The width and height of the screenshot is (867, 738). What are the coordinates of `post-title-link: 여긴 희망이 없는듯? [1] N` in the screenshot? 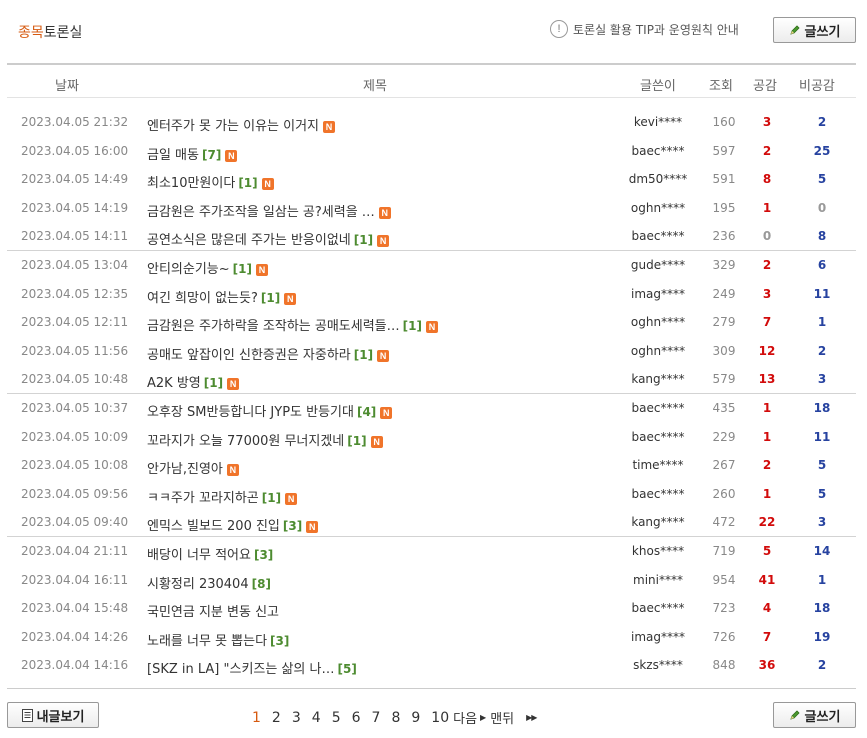 It's located at (222, 296).